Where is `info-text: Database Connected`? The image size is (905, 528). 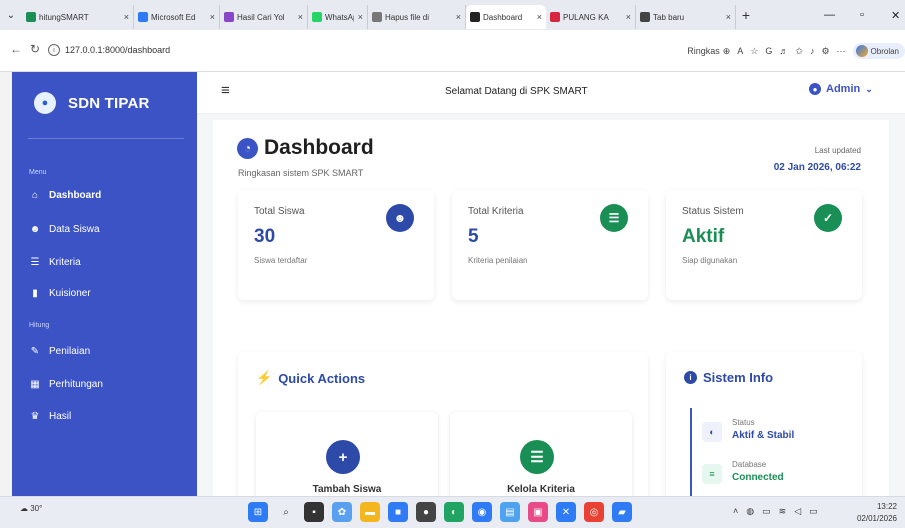 info-text: Database Connected is located at coordinates (758, 471).